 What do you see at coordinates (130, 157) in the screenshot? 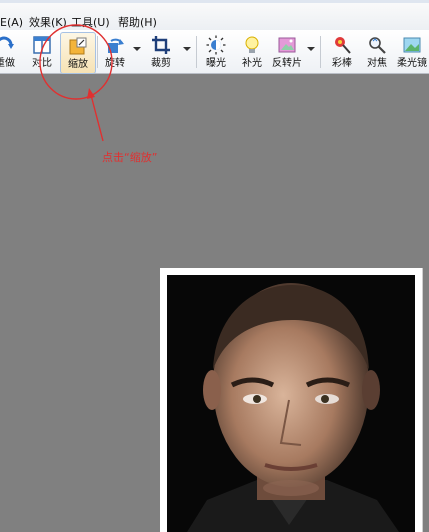
I see `annotation-note: 点击“缩放”` at bounding box center [130, 157].